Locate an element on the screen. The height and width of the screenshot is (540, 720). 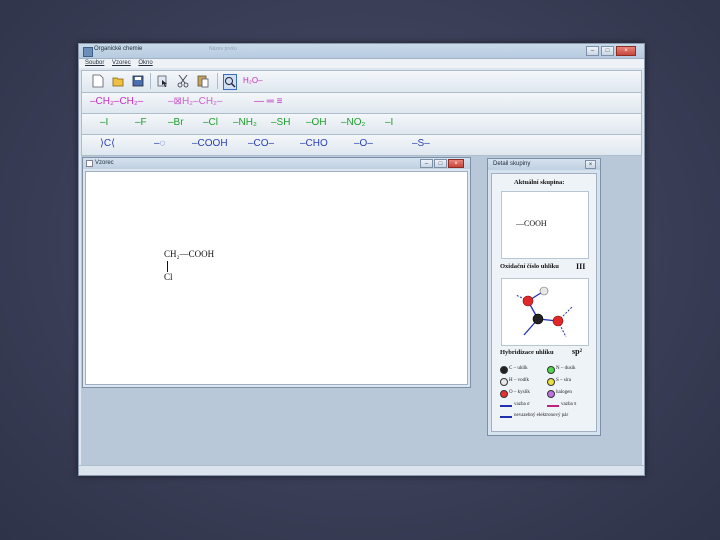
sulfur-dot-icon is located at coordinates (551, 382).